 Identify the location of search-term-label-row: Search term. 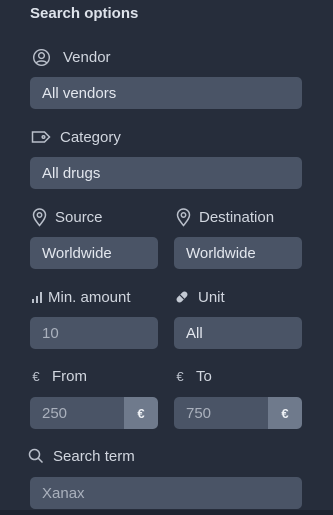
(81, 456).